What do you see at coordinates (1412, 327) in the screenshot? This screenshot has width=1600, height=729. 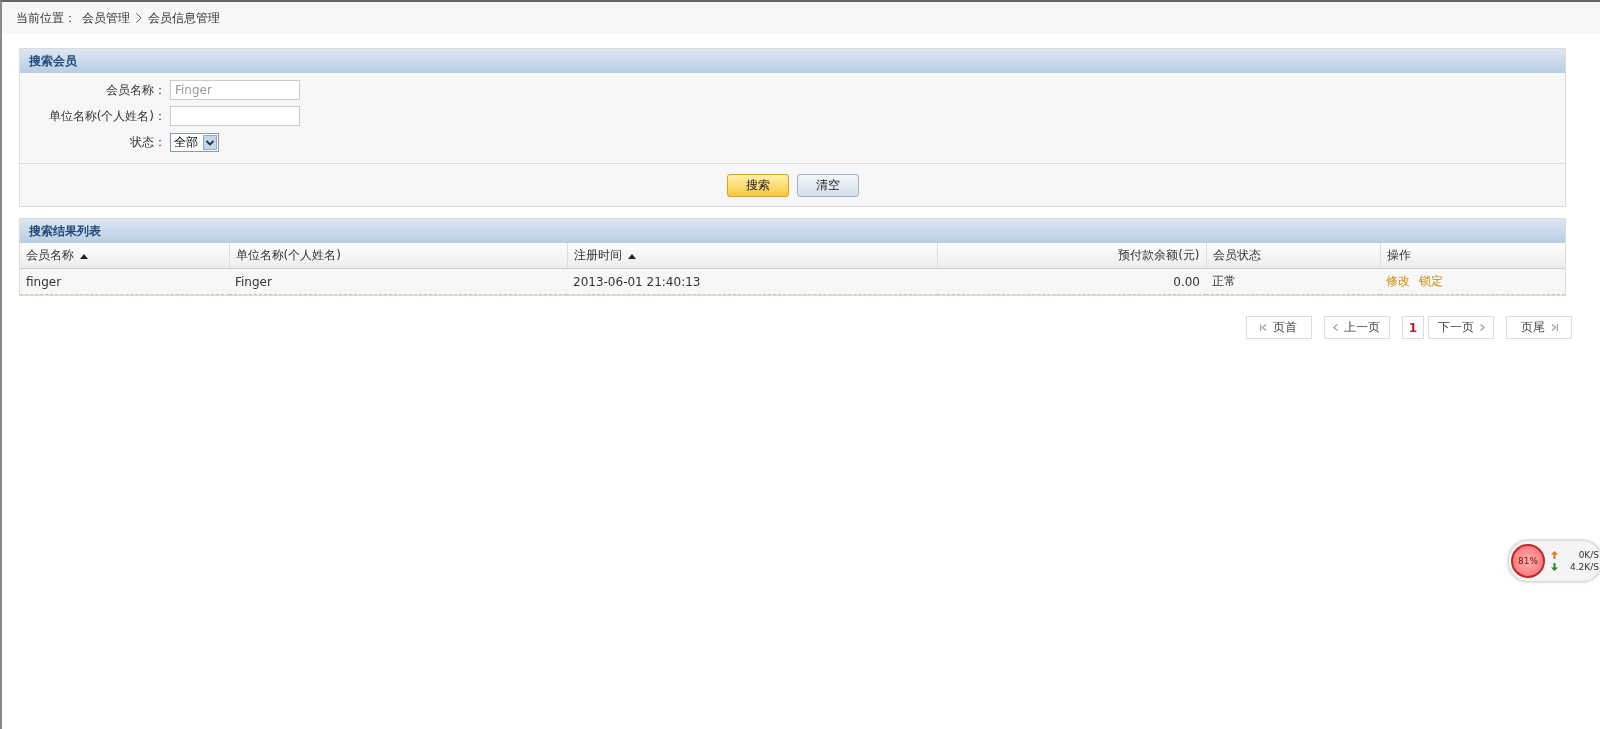 I see `current-page-button: 1` at bounding box center [1412, 327].